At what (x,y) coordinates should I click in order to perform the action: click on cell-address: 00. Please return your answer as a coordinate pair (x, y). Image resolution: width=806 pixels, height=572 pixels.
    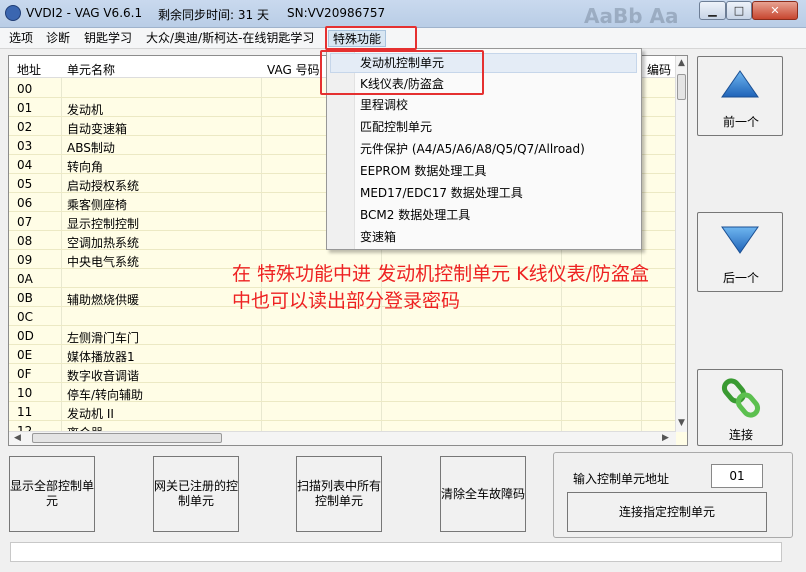
    Looking at the image, I should click on (25, 89).